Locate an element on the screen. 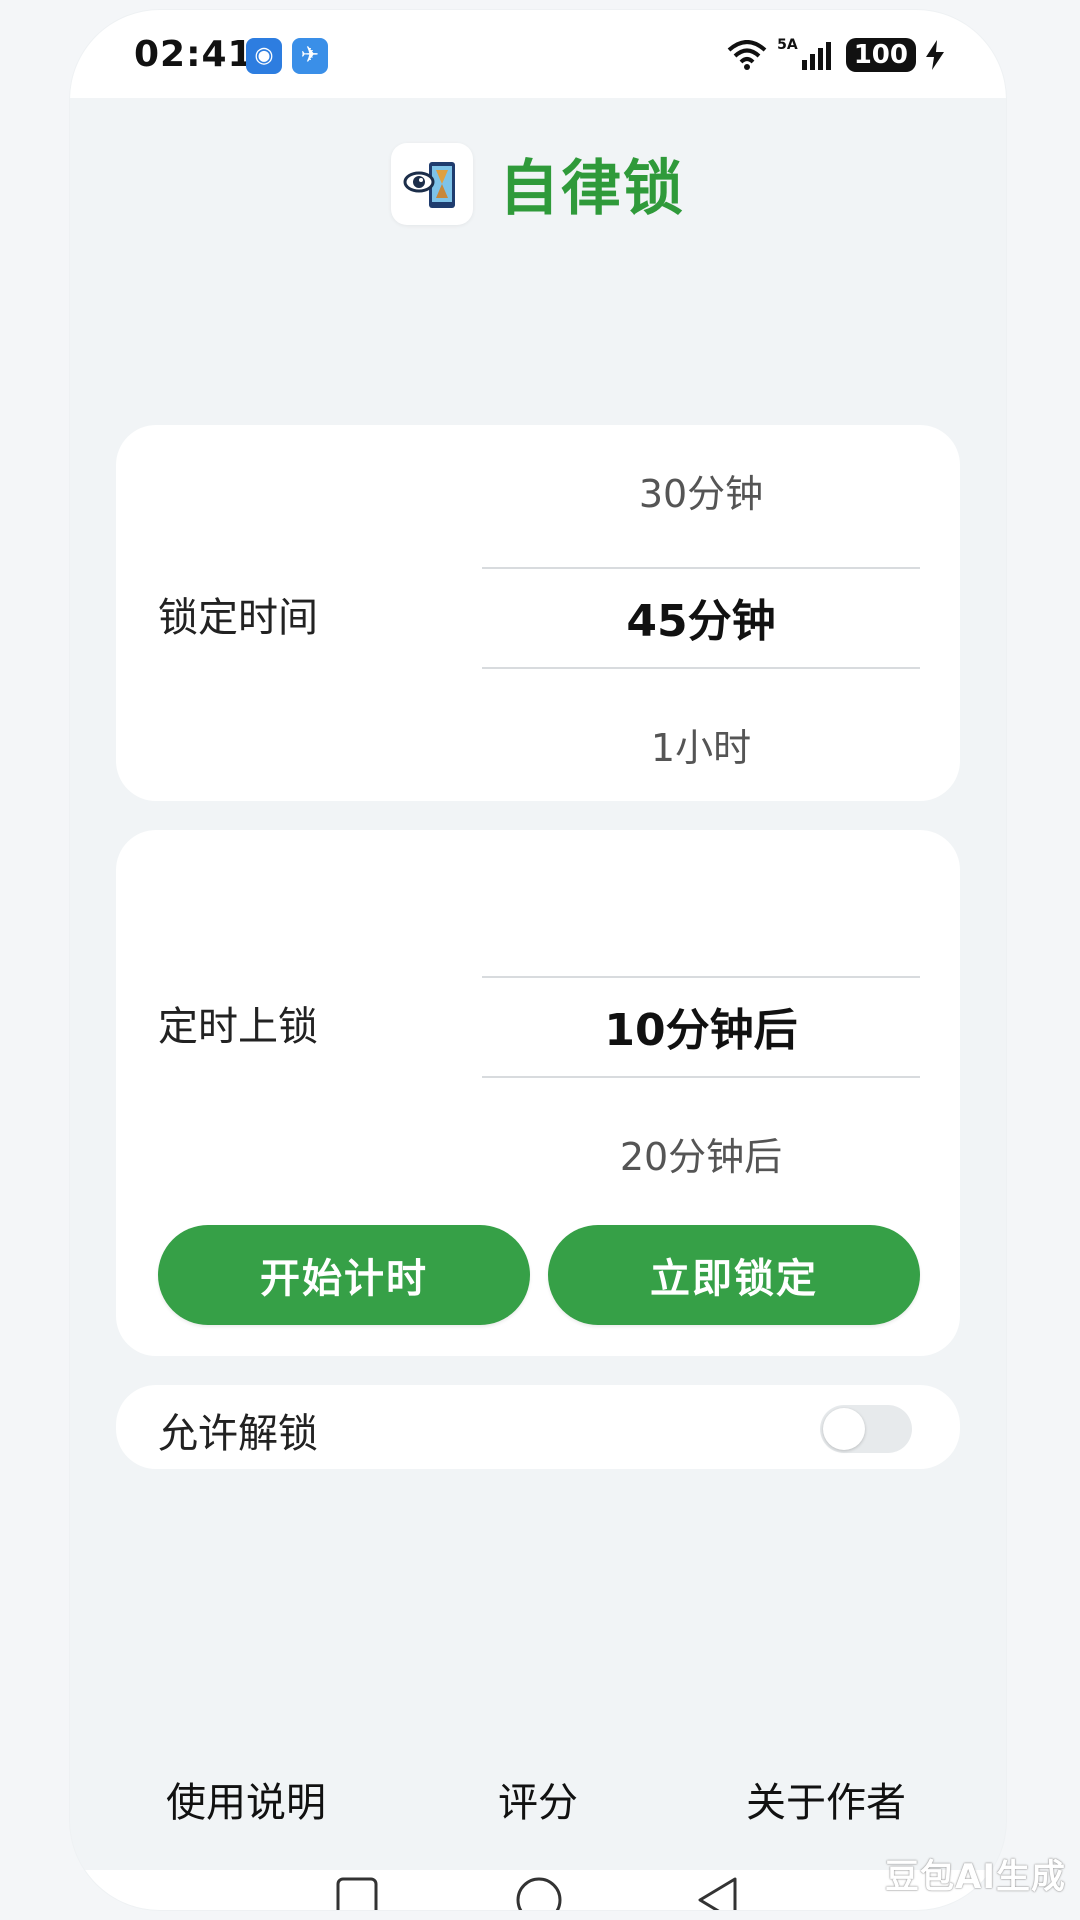  recents-square-icon is located at coordinates (357, 1893).